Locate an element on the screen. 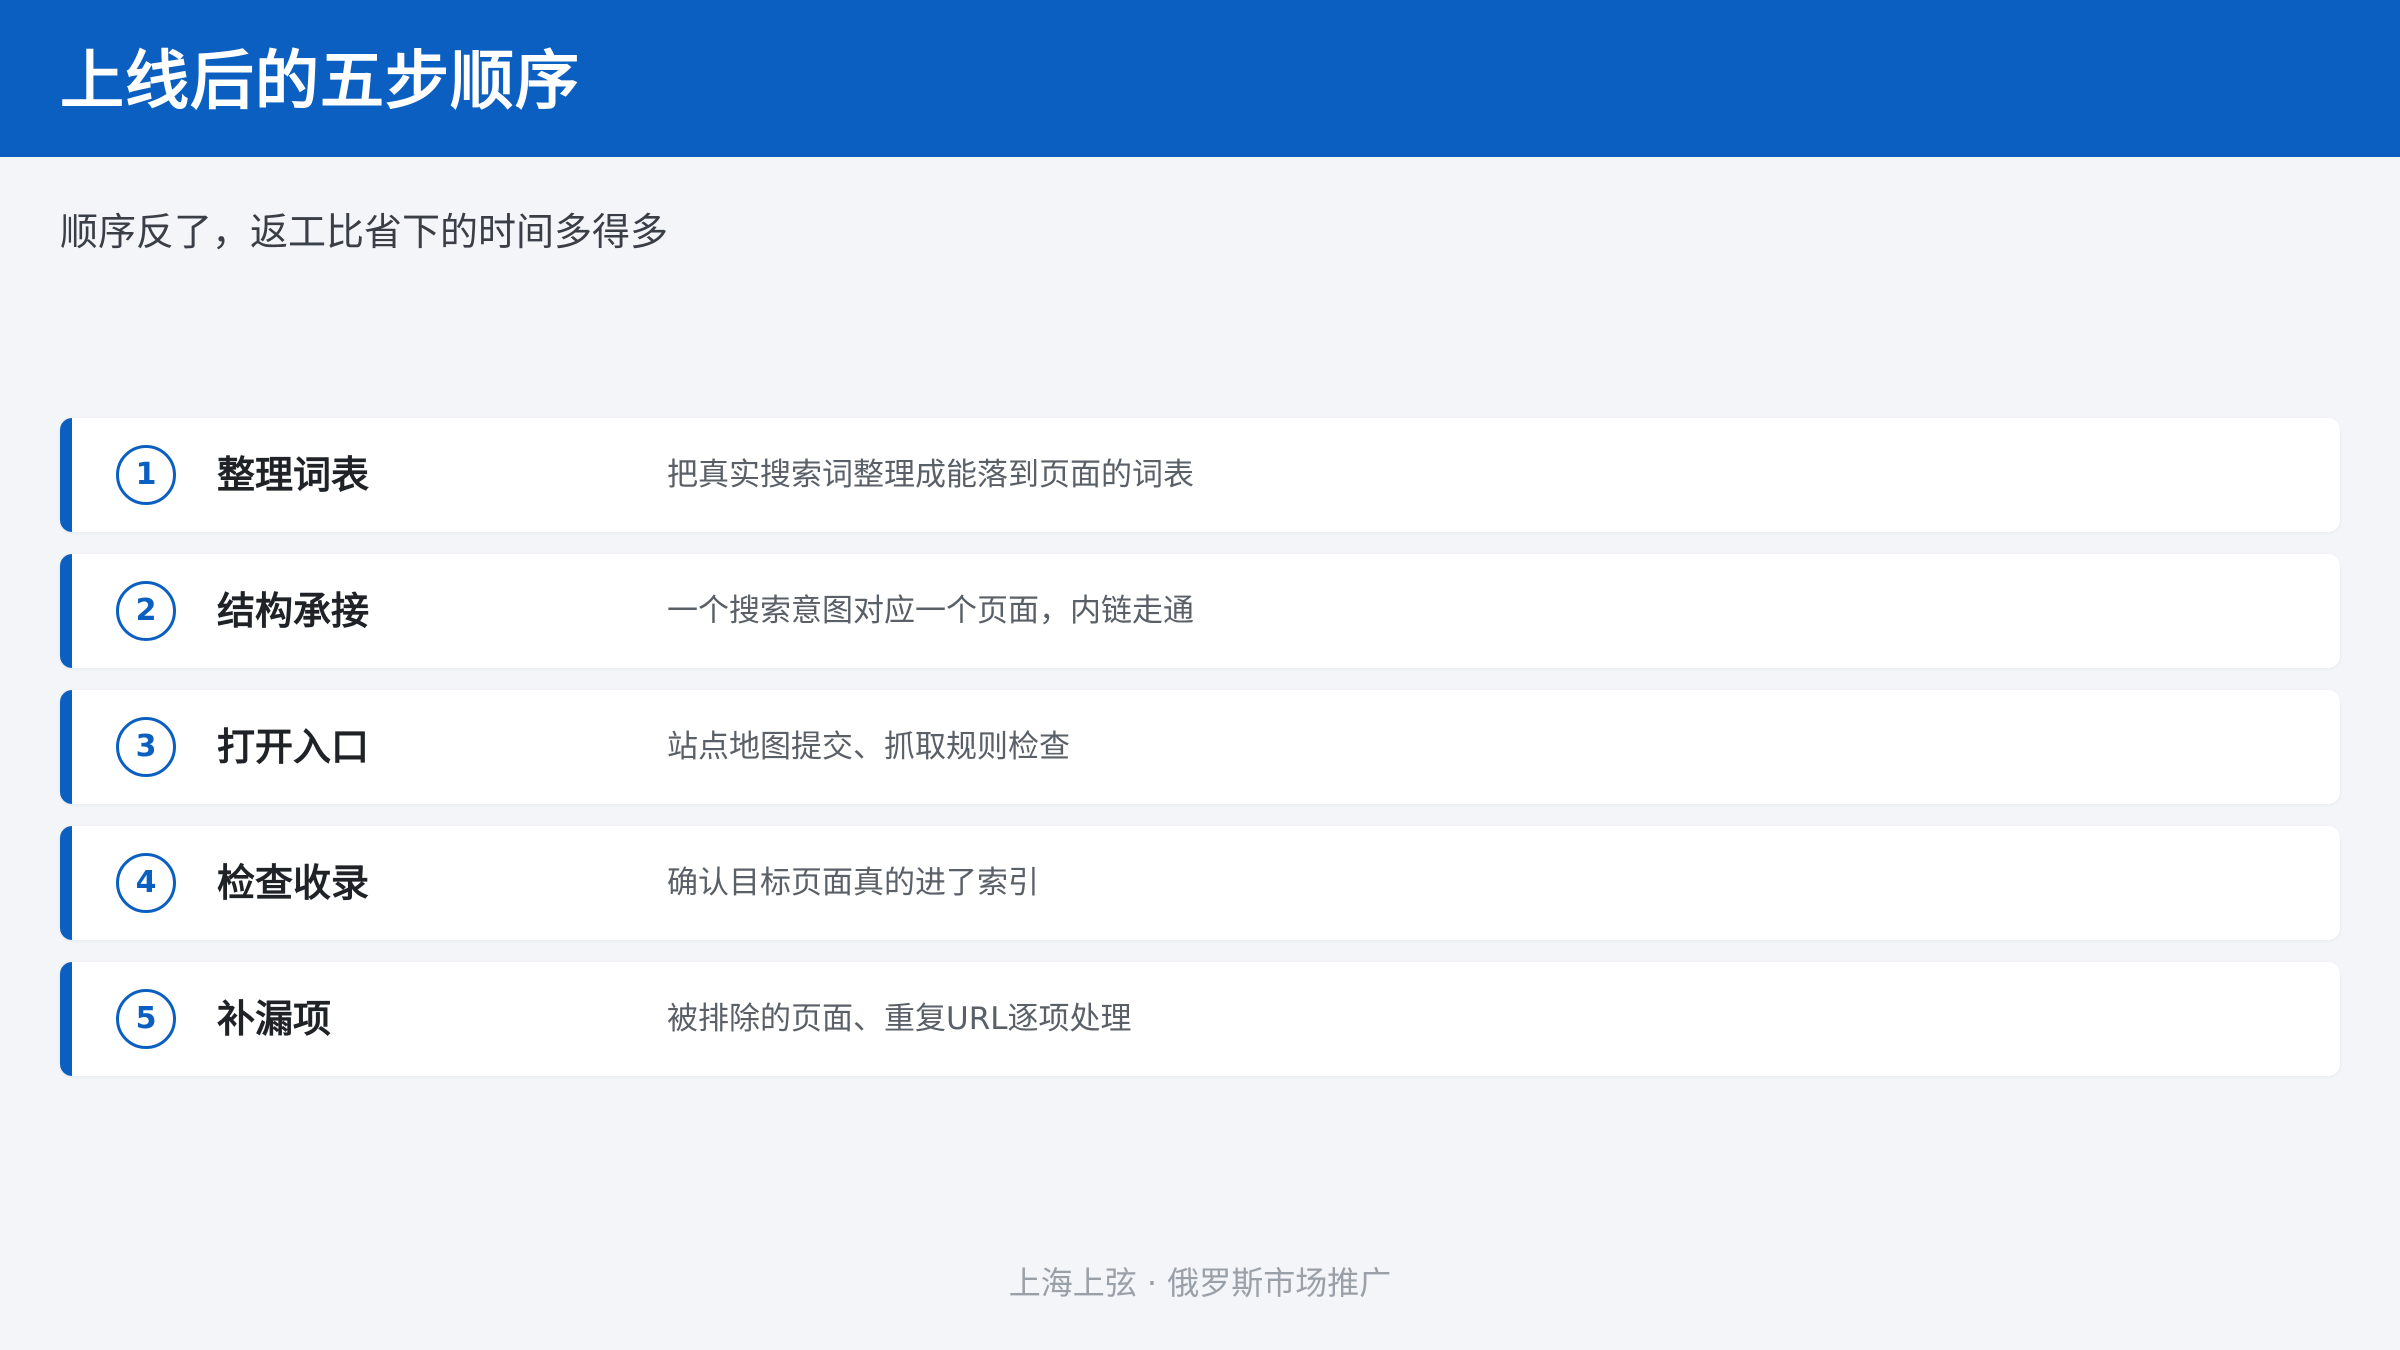 This screenshot has width=2400, height=1350. step-description: 被排除的页面、重复URL逐项处理 is located at coordinates (899, 1019).